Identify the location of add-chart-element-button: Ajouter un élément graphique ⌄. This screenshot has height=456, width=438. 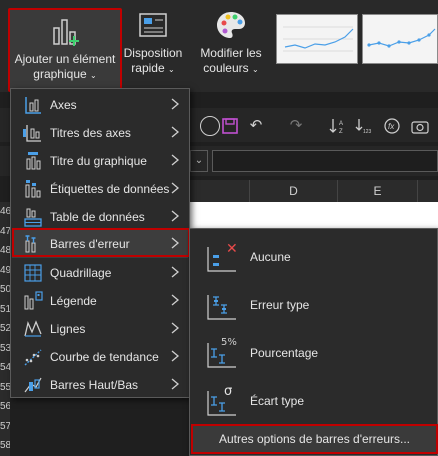
(65, 50).